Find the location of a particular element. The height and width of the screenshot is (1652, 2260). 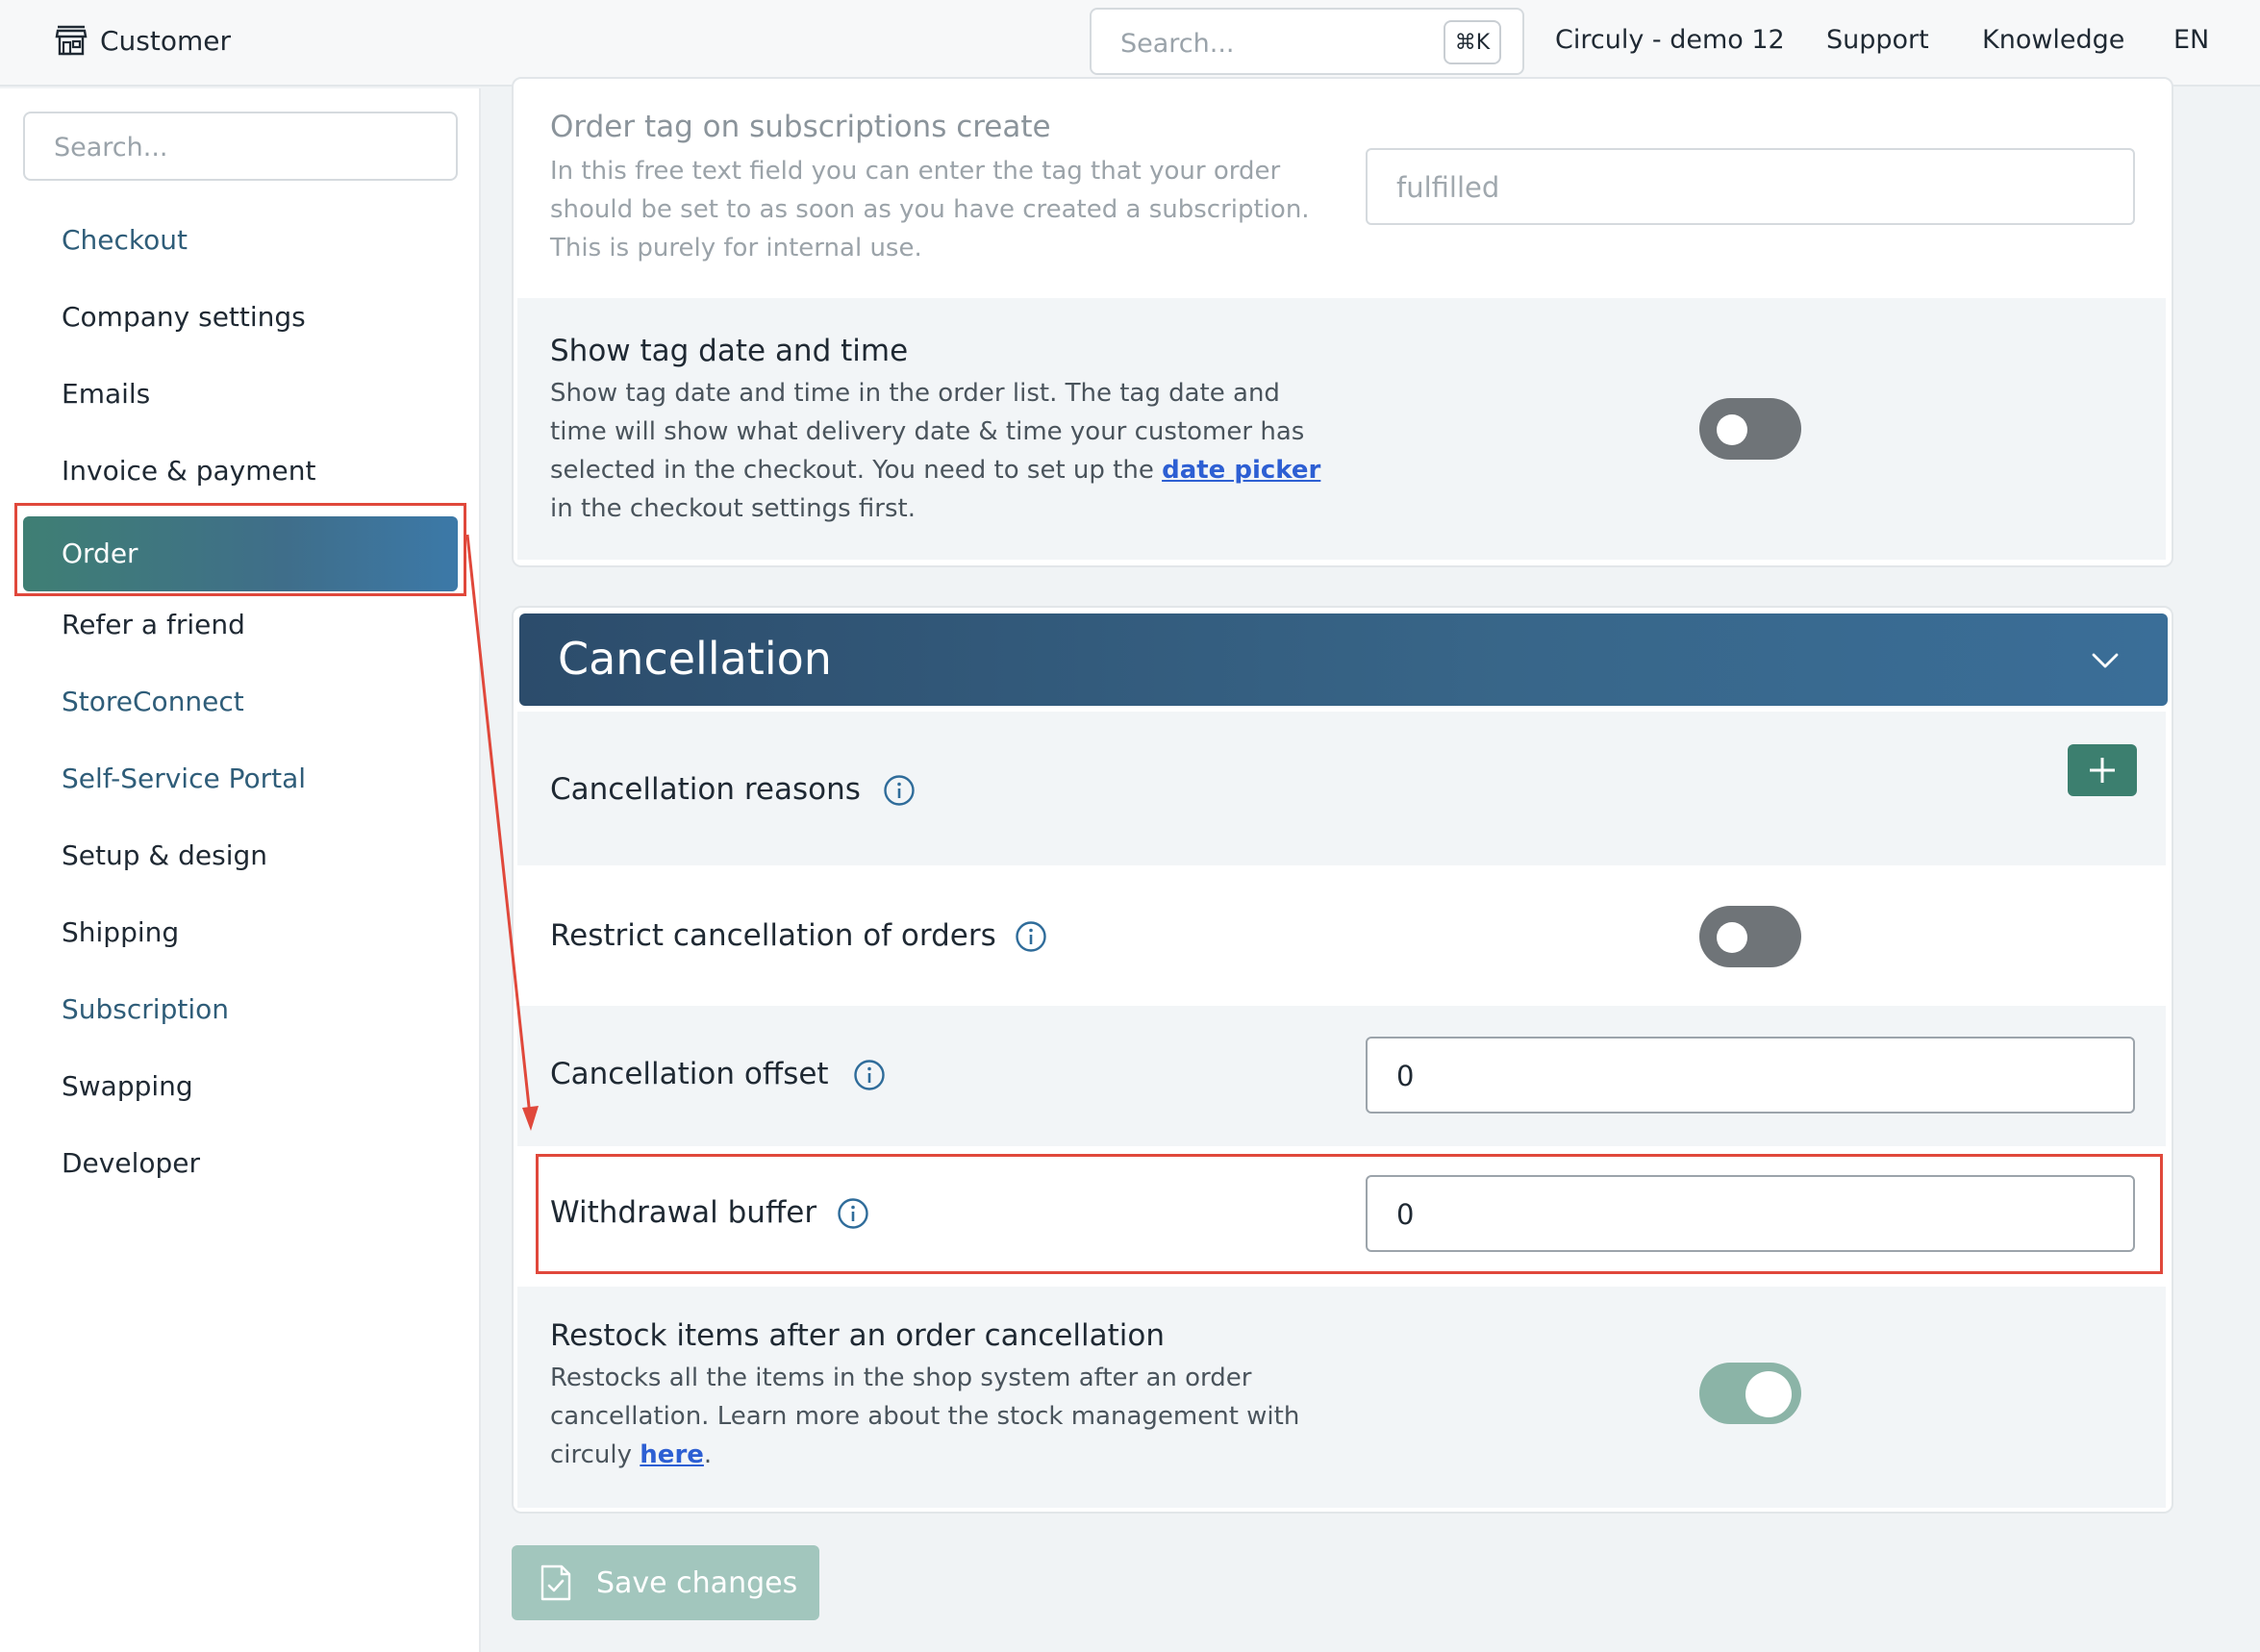

add-cancellation-reason-button is located at coordinates (2102, 770).